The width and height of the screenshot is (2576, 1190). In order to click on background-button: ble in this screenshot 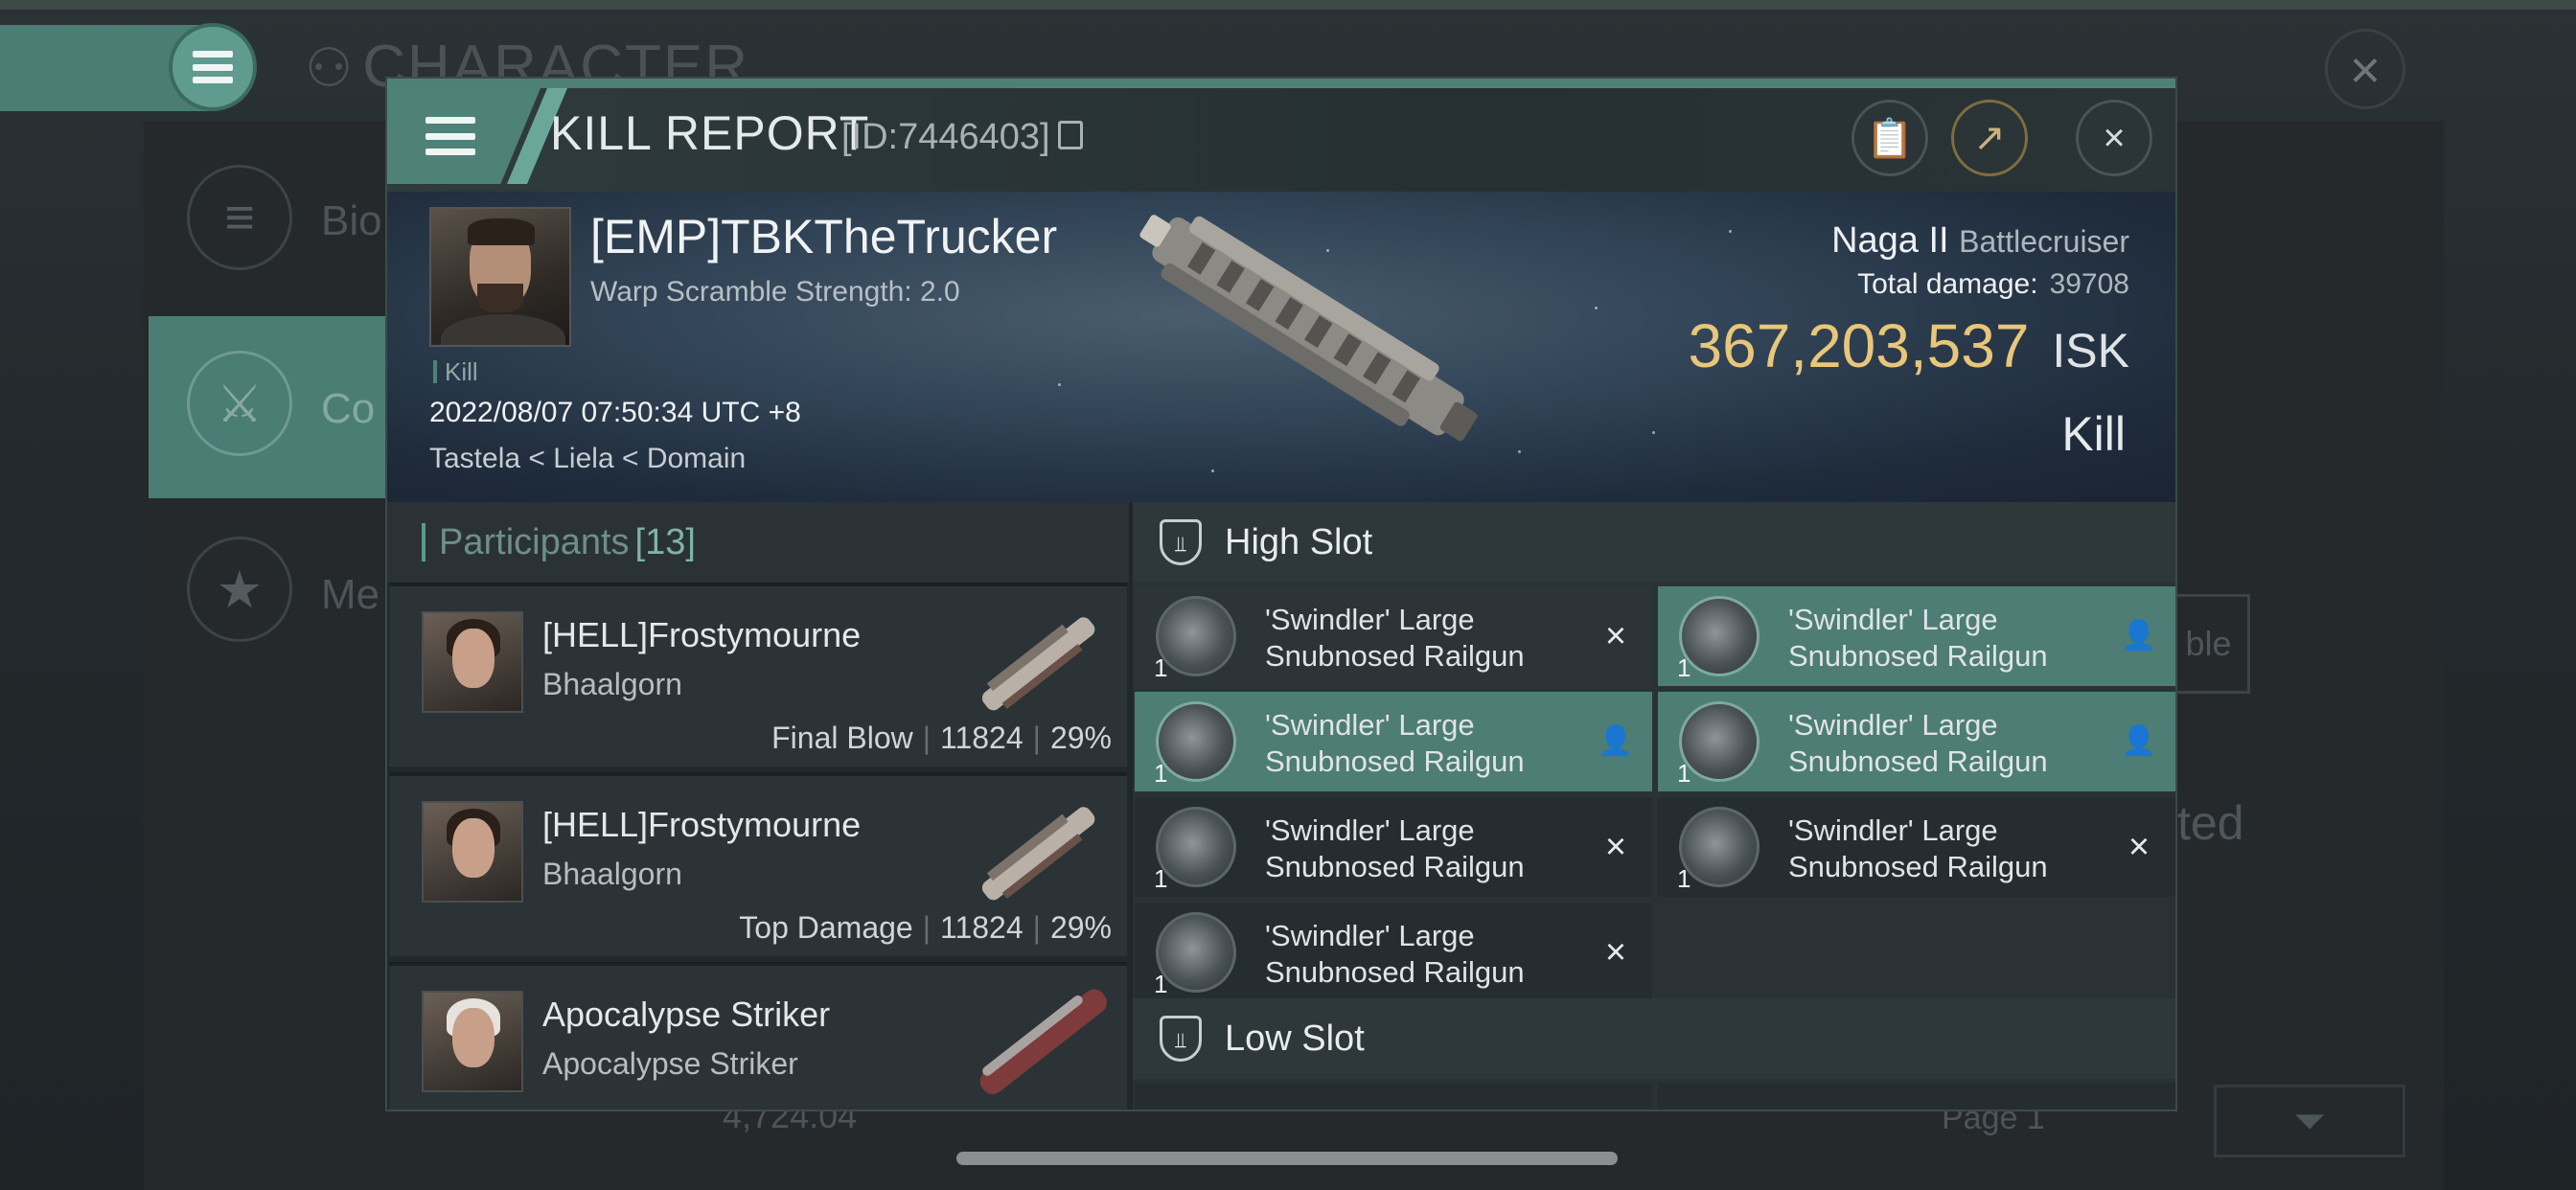, I will do `click(2210, 644)`.